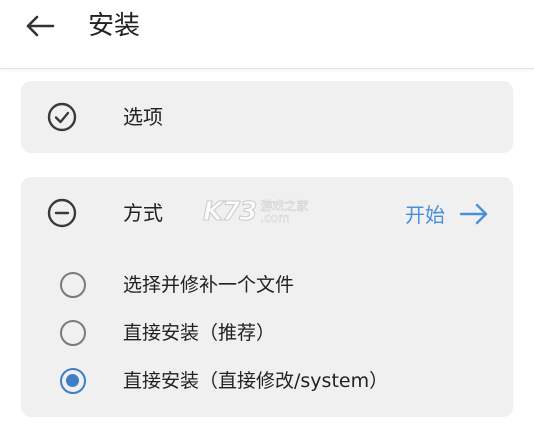  I want to click on watermark: K73 游戏之家 .com, so click(255, 212).